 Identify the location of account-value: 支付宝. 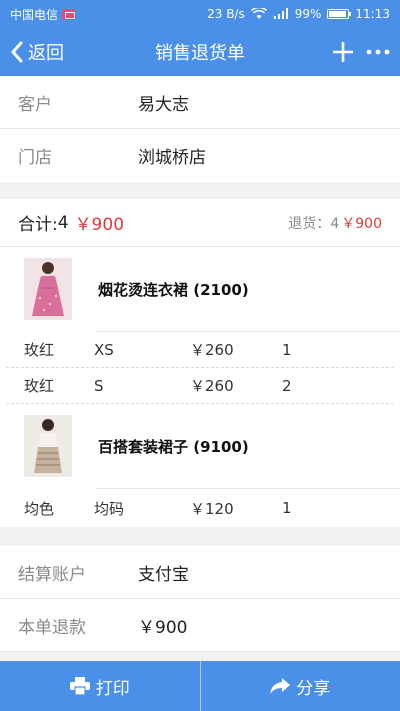
(163, 574).